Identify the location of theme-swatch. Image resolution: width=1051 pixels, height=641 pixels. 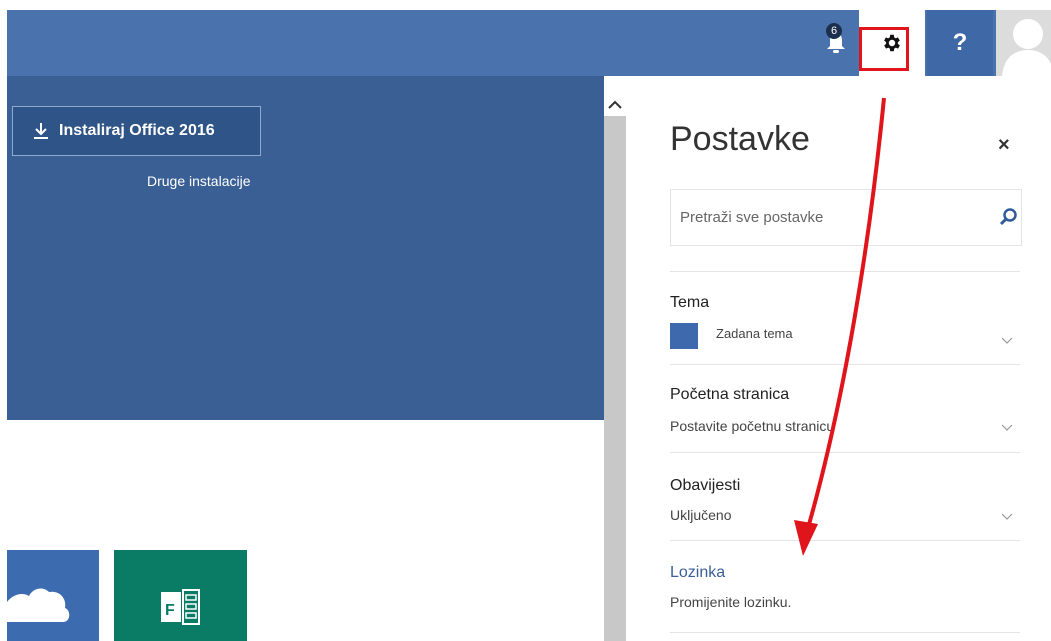
(684, 336).